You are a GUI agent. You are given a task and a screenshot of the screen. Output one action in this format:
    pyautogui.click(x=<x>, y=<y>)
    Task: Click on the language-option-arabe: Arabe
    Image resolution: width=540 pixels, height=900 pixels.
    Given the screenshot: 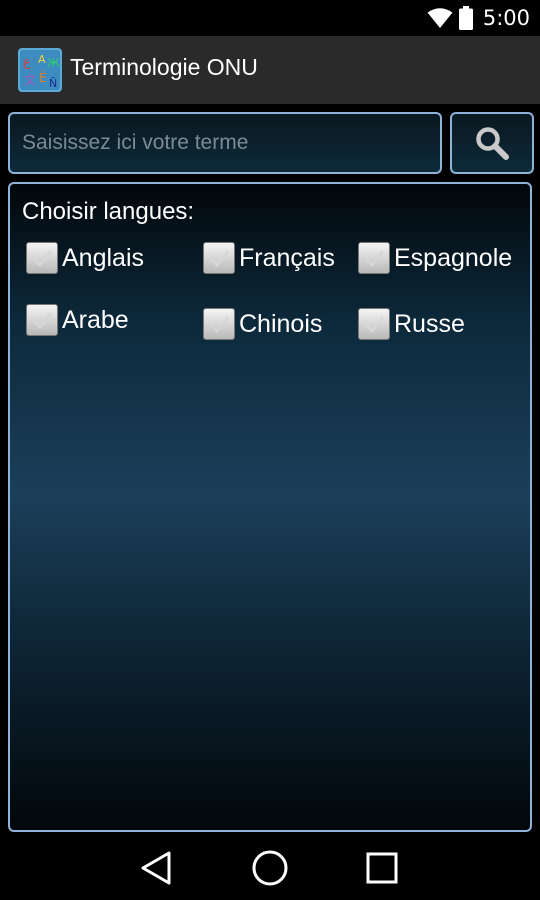 What is the action you would take?
    pyautogui.click(x=77, y=320)
    